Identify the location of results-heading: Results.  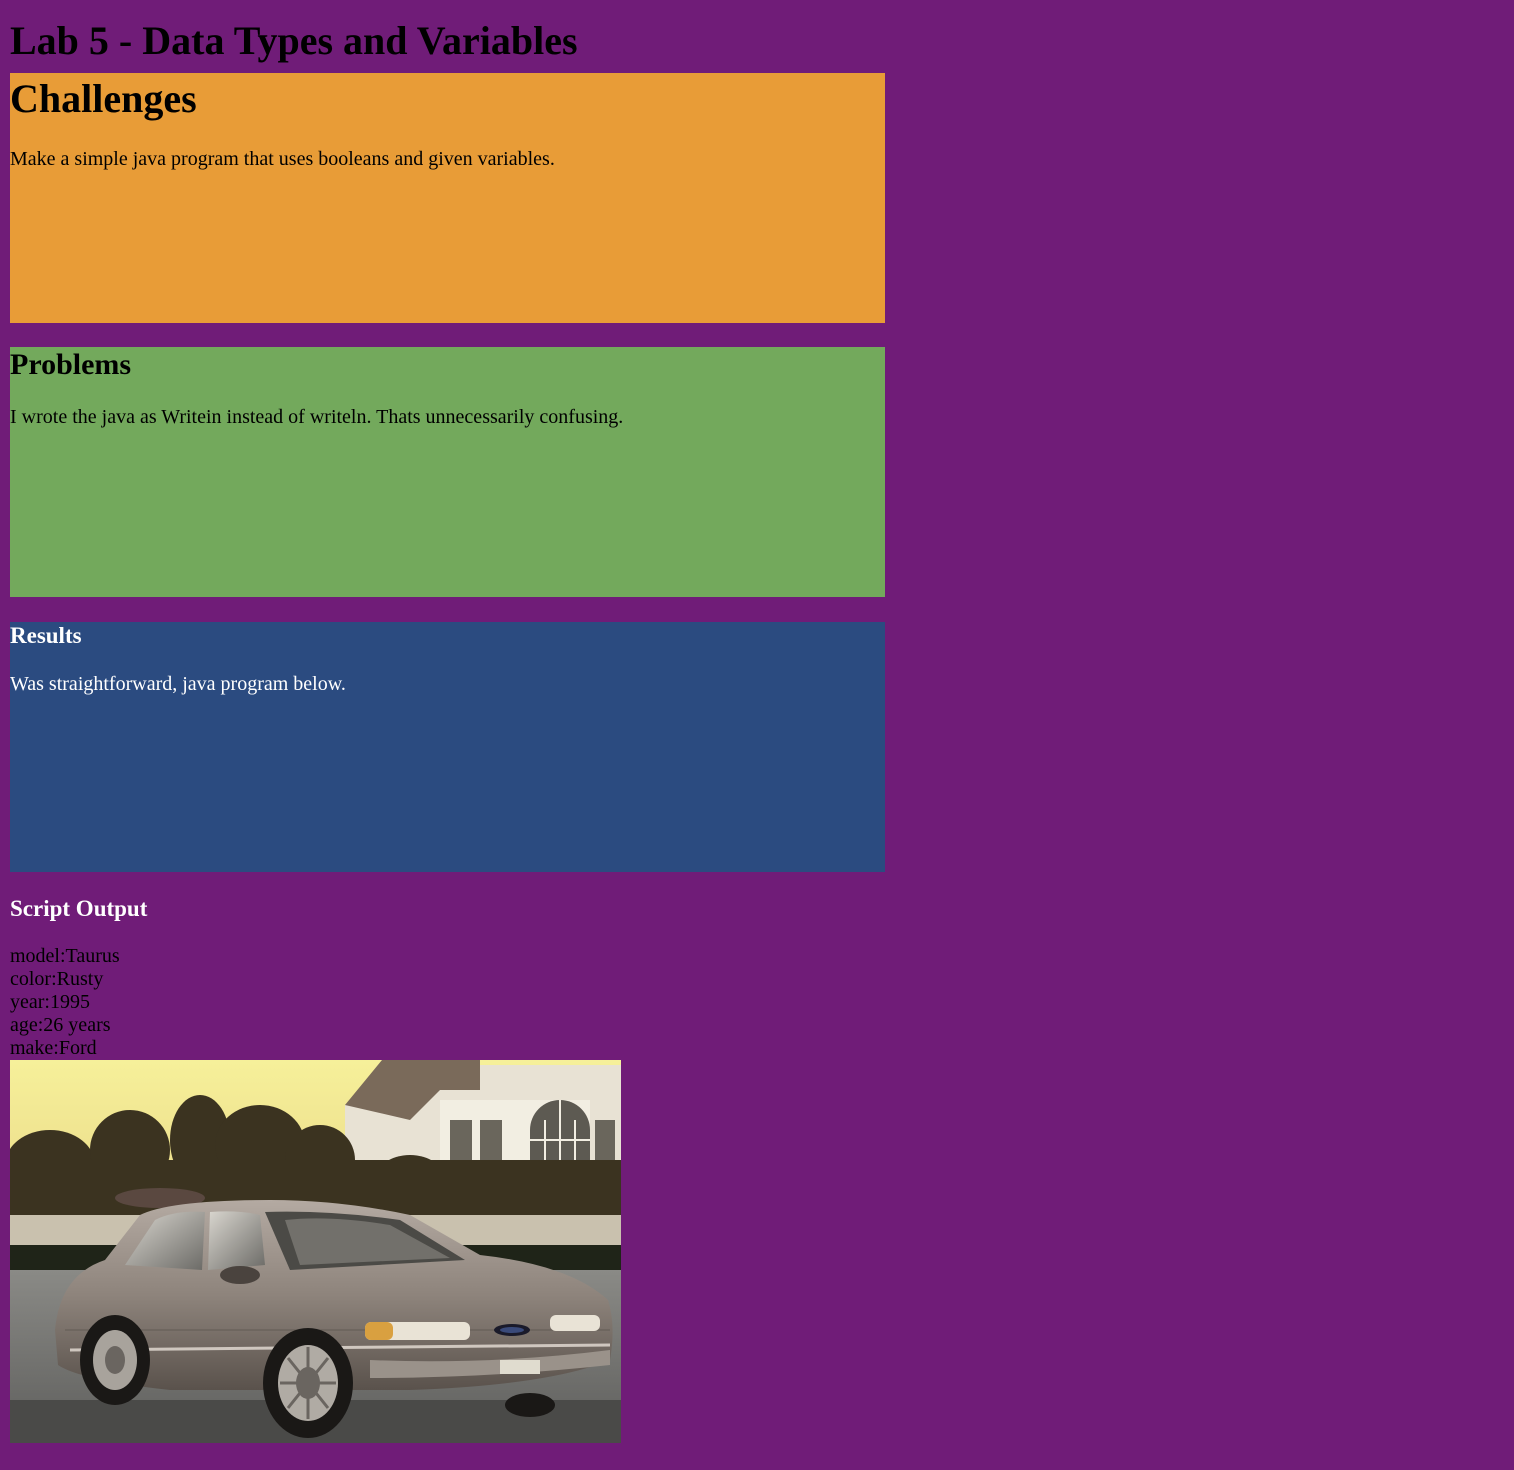
(46, 635).